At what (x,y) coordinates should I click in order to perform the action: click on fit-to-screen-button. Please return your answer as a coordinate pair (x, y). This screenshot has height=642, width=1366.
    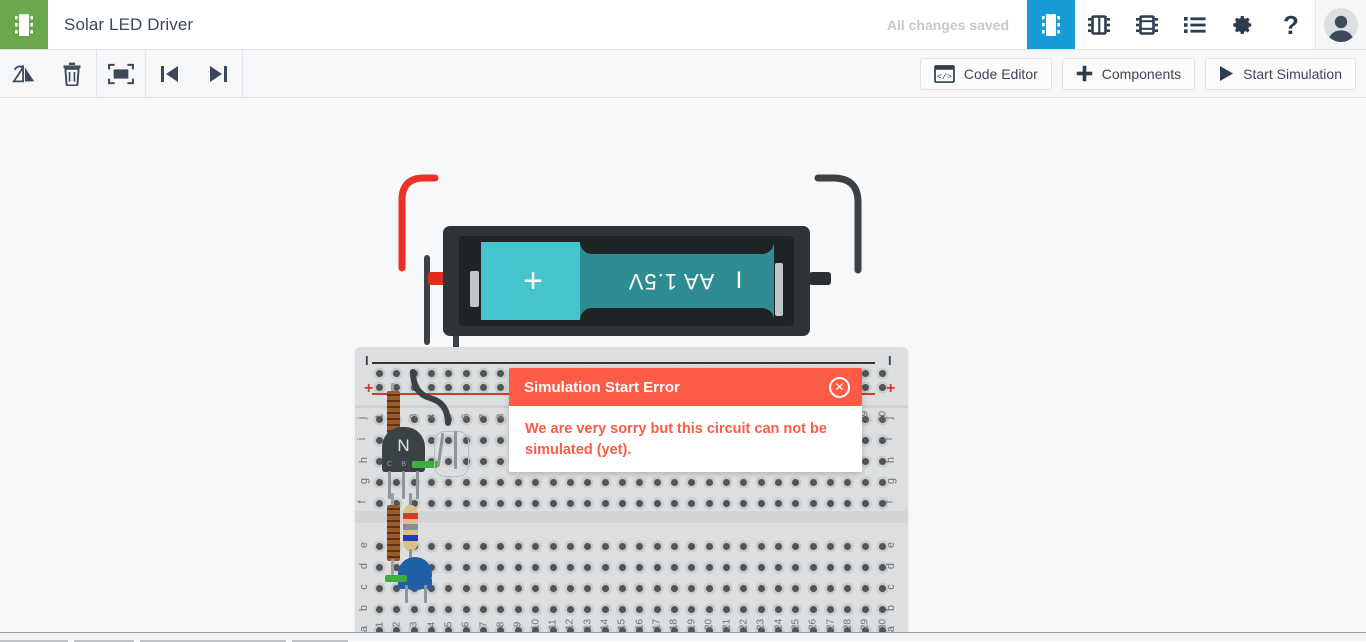
    Looking at the image, I should click on (121, 73).